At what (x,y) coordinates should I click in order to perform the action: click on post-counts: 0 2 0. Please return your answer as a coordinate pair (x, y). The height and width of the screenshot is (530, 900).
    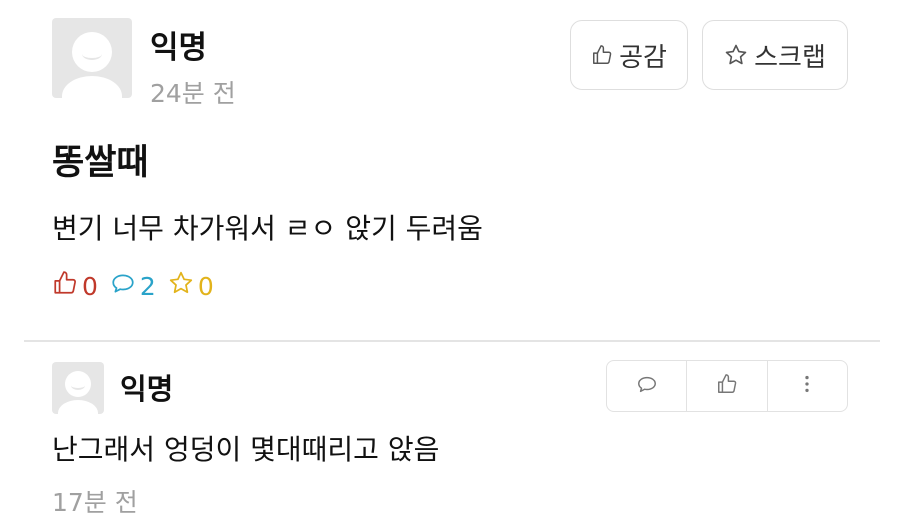
    Looking at the image, I should click on (139, 286).